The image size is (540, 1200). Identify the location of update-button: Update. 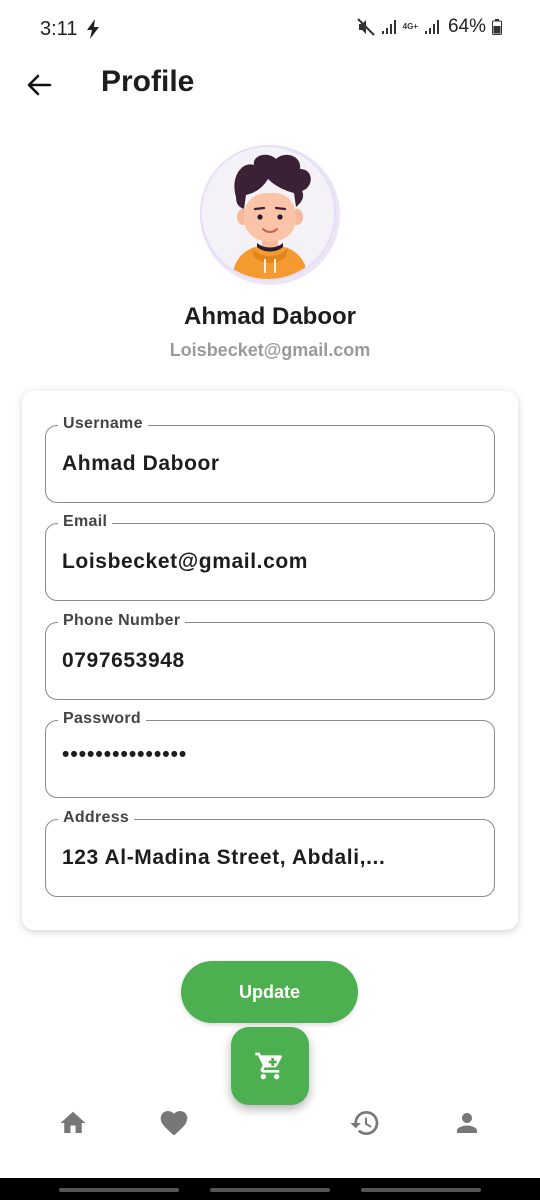
(269, 992).